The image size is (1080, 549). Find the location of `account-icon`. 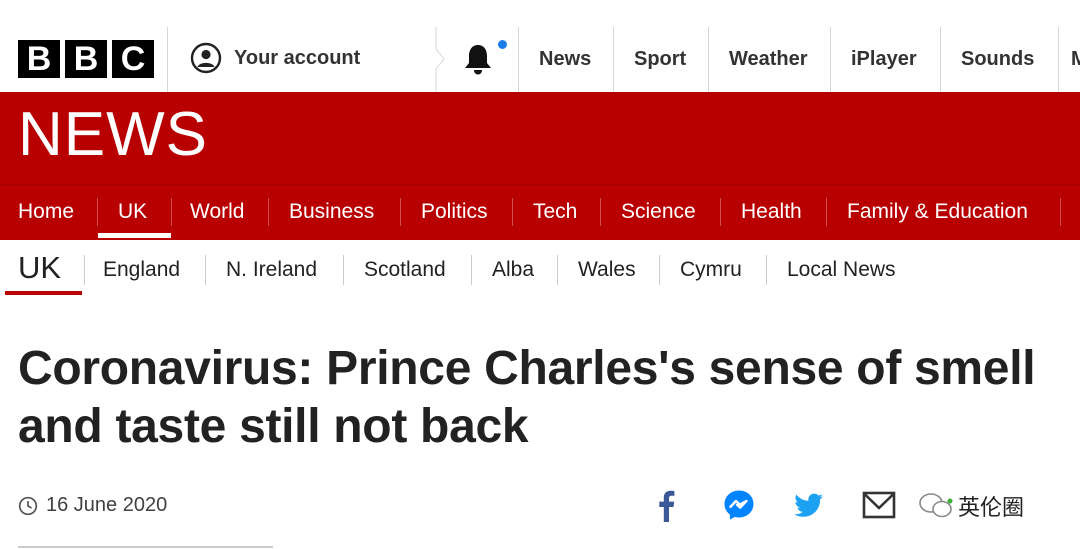

account-icon is located at coordinates (206, 58).